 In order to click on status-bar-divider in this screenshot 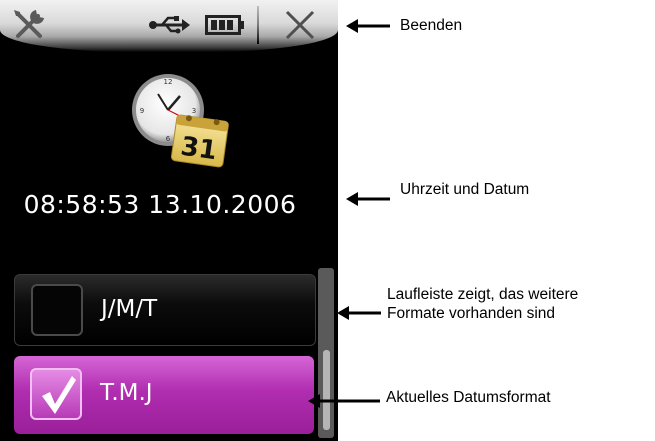, I will do `click(258, 25)`.